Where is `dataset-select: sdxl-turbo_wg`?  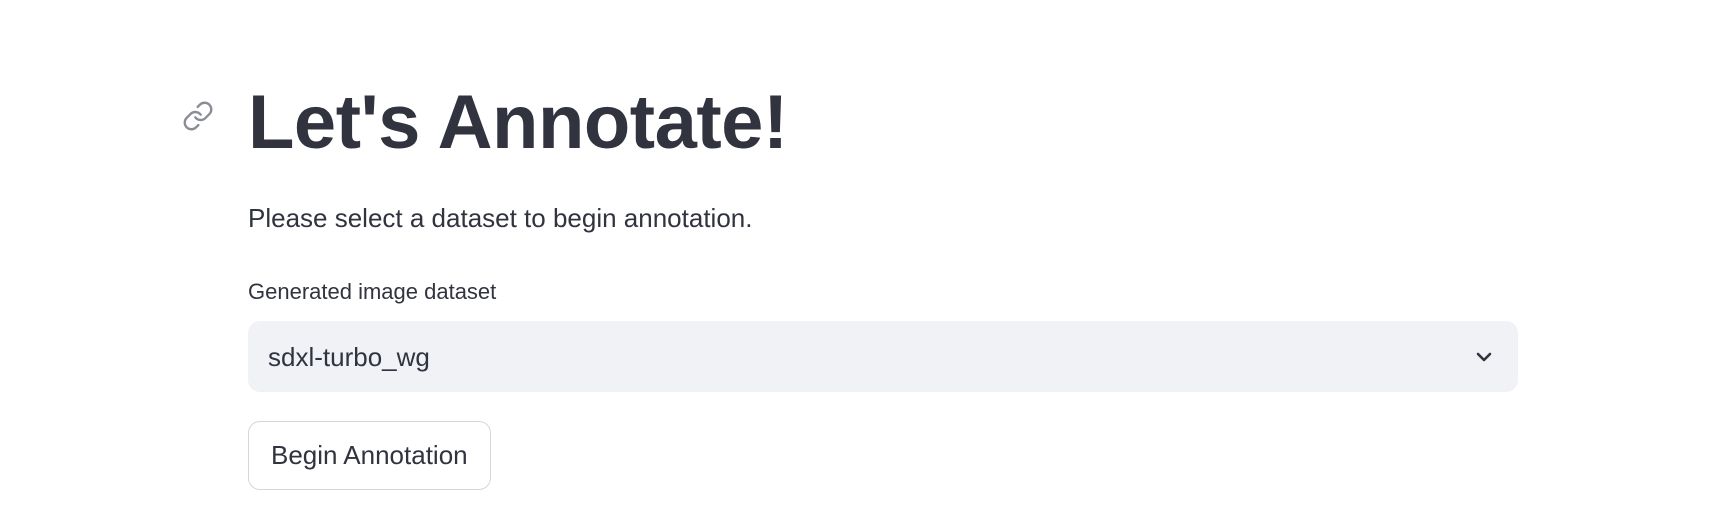 dataset-select: sdxl-turbo_wg is located at coordinates (883, 356).